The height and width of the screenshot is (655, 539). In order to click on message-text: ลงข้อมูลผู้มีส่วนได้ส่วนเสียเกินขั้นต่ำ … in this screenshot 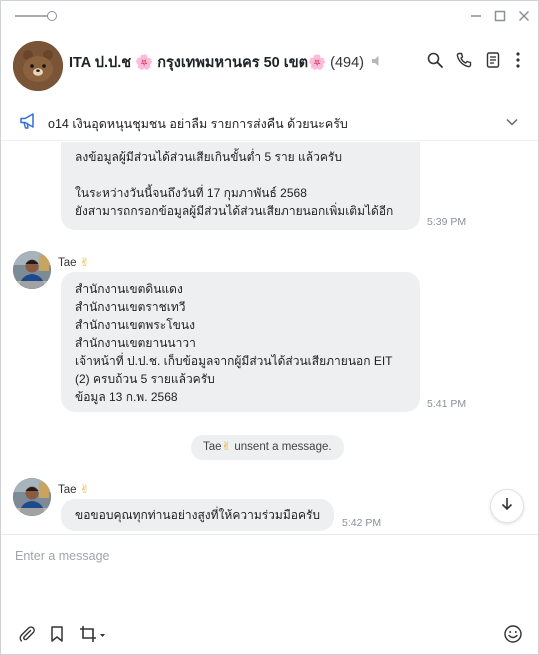, I will do `click(208, 157)`.